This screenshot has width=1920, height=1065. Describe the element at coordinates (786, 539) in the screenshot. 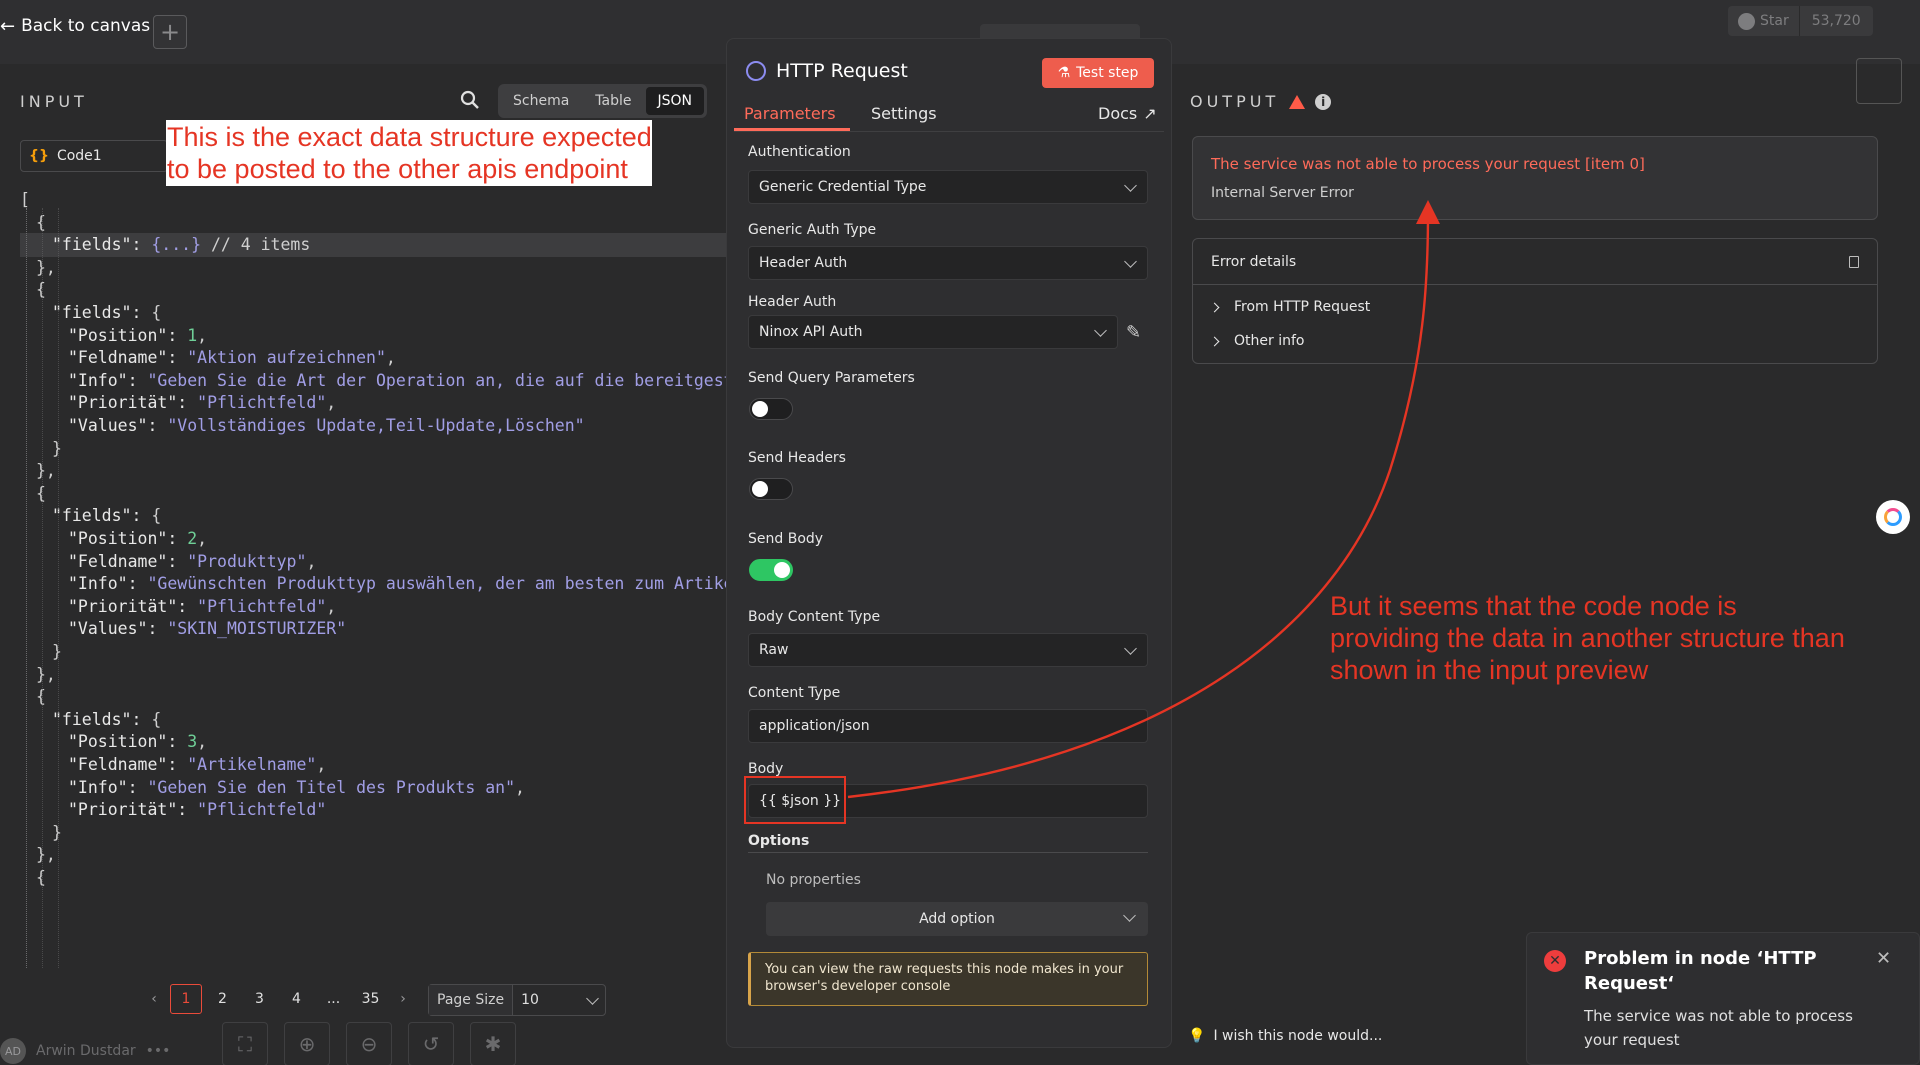

I see `send-body-label: Send Body` at that location.